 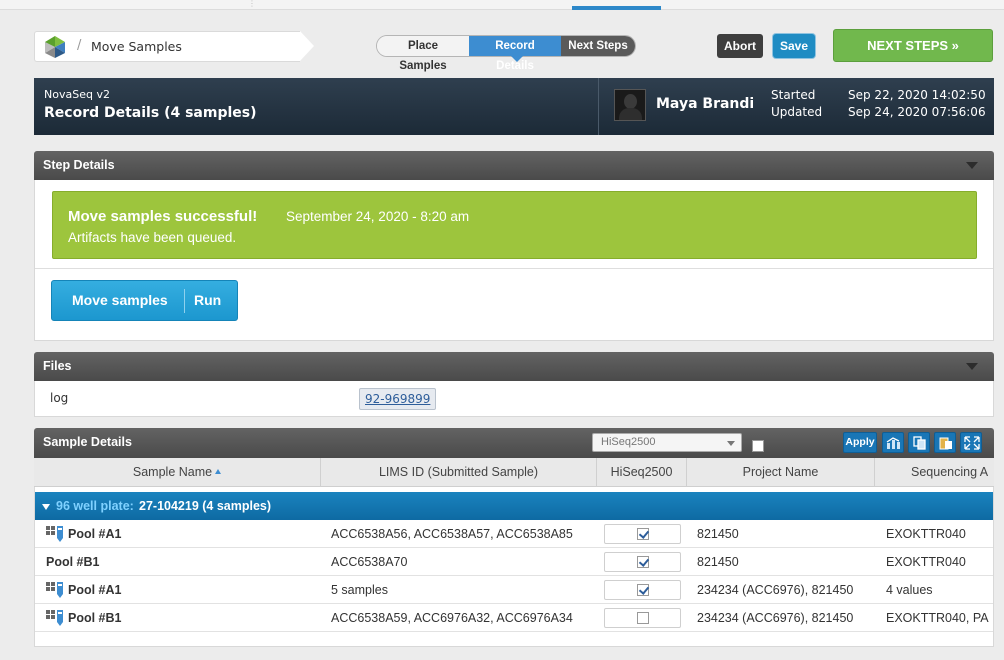 What do you see at coordinates (598, 46) in the screenshot?
I see `step-next-steps: Next Steps` at bounding box center [598, 46].